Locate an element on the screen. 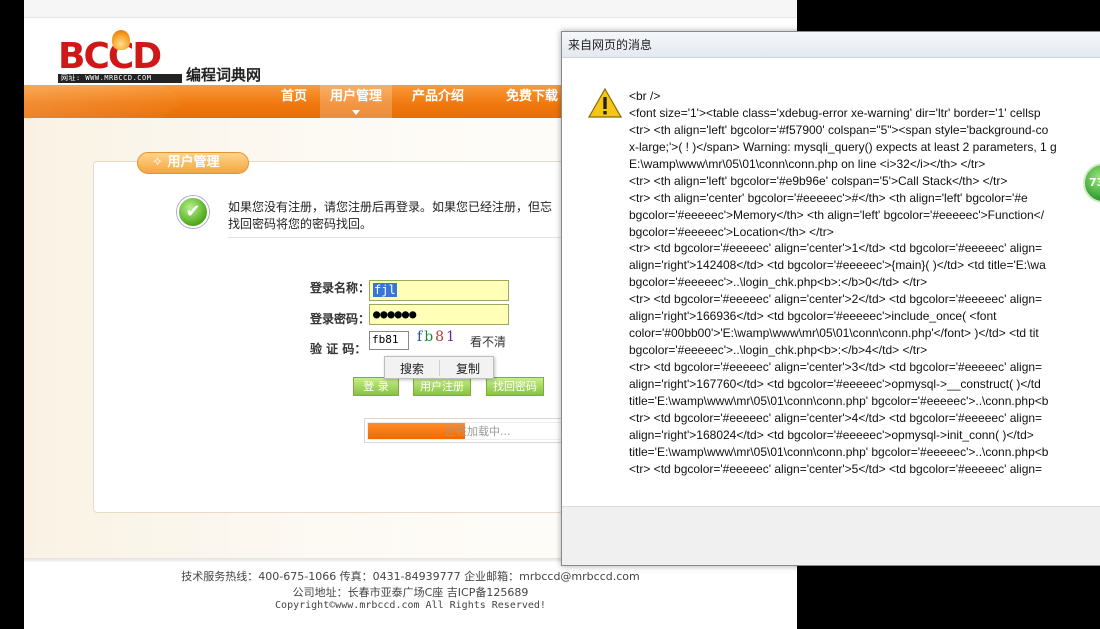  notice-line-1: 如果您没有注册，请您注册后再登录。如果您已经注册，但忘 is located at coordinates (390, 207).